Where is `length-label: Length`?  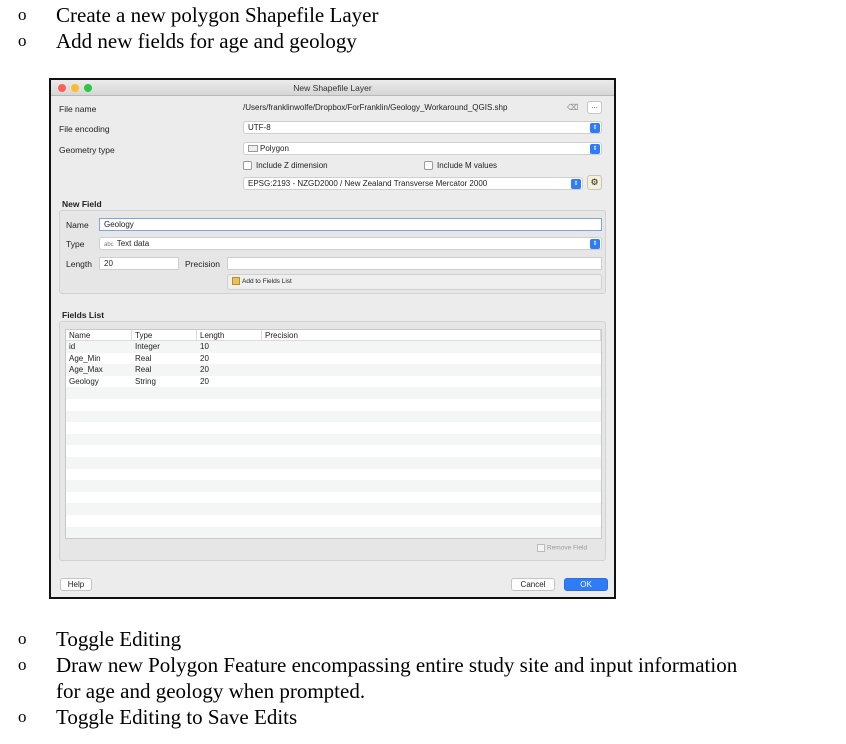 length-label: Length is located at coordinates (79, 264).